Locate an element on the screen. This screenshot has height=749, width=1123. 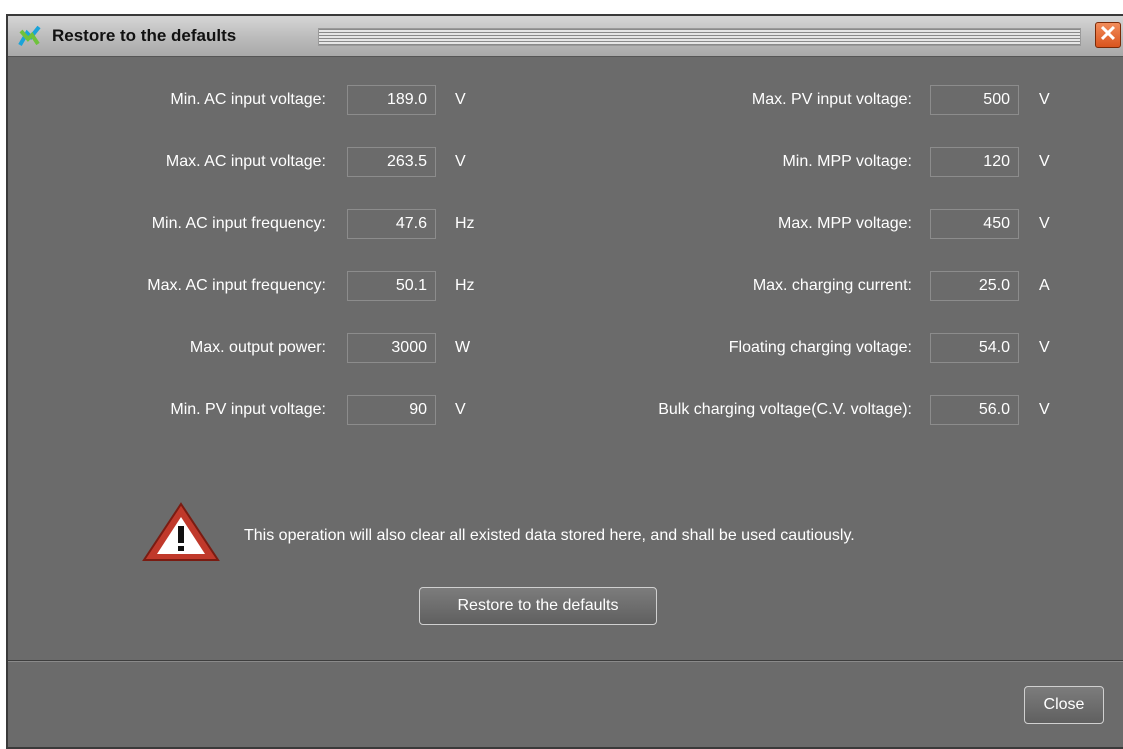
field-label: Max. AC input voltage: is located at coordinates (245, 161).